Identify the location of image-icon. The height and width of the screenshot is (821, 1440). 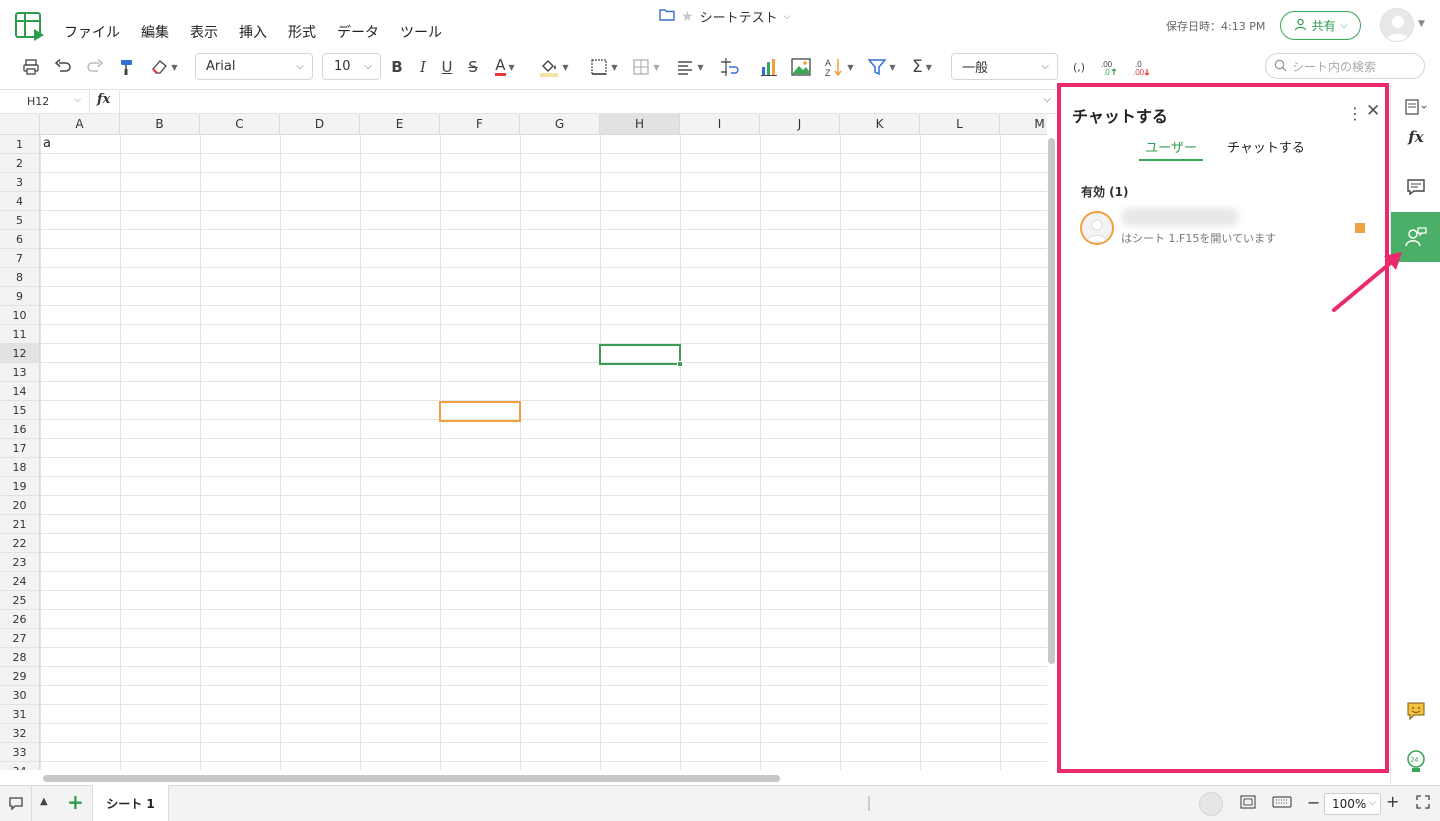
(801, 67).